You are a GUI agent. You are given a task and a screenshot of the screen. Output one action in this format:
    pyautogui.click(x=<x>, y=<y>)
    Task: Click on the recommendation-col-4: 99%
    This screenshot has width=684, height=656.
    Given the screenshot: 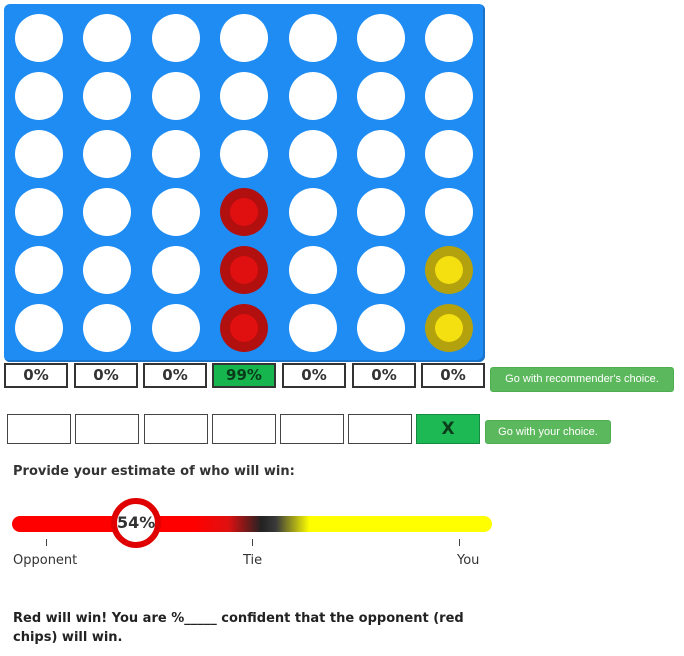 What is the action you would take?
    pyautogui.click(x=244, y=375)
    